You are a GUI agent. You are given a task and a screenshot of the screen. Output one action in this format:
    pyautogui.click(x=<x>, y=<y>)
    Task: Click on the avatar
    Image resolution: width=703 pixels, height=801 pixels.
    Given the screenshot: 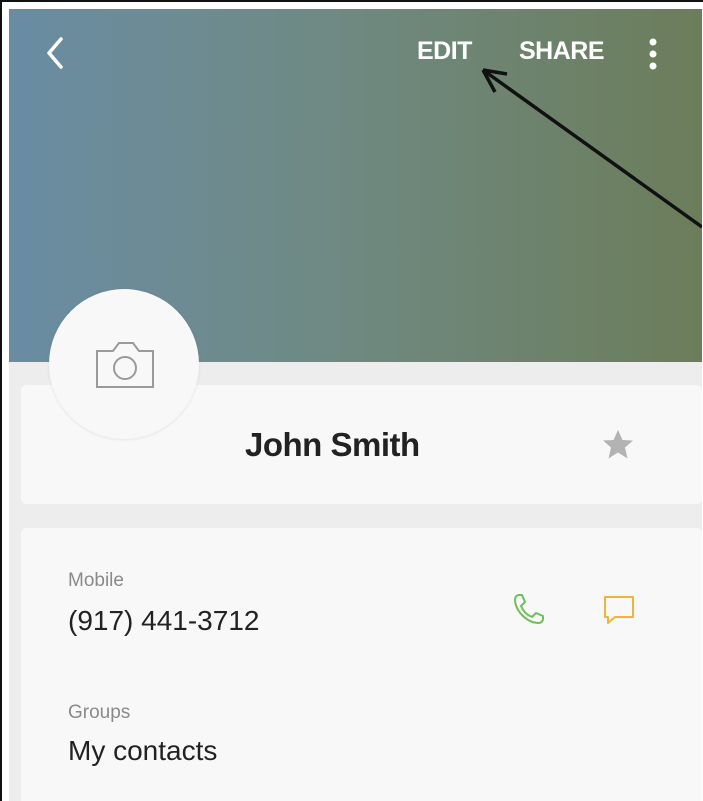 What is the action you would take?
    pyautogui.click(x=124, y=364)
    